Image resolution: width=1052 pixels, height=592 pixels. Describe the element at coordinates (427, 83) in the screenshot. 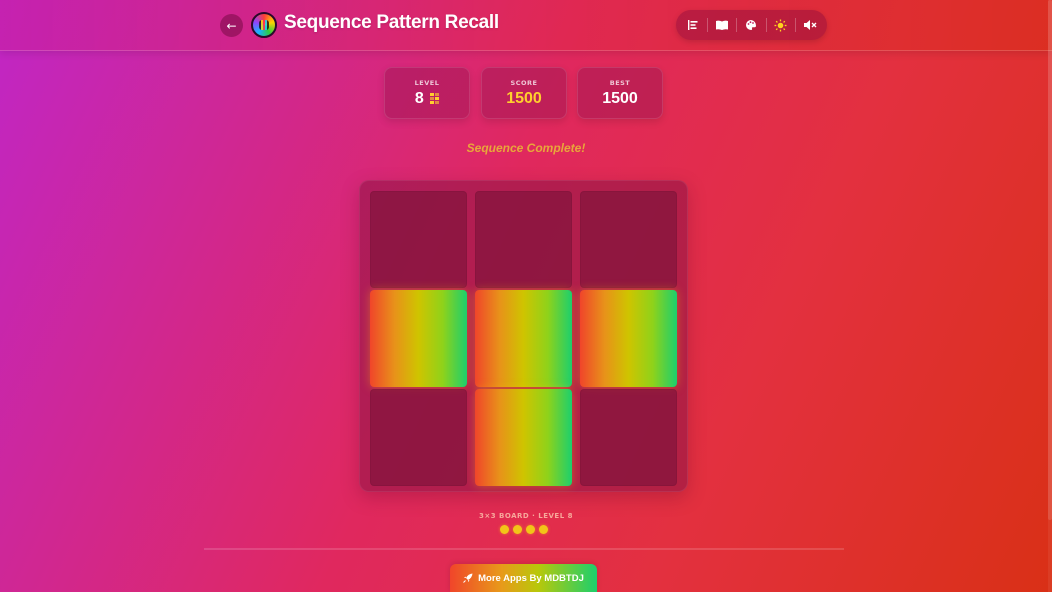

I see `level-label: LEVEL` at that location.